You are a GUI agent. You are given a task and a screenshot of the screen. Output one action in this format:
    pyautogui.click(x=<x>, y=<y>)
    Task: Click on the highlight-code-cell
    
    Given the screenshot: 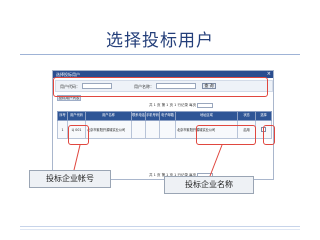 What is the action you would take?
    pyautogui.click(x=78, y=135)
    